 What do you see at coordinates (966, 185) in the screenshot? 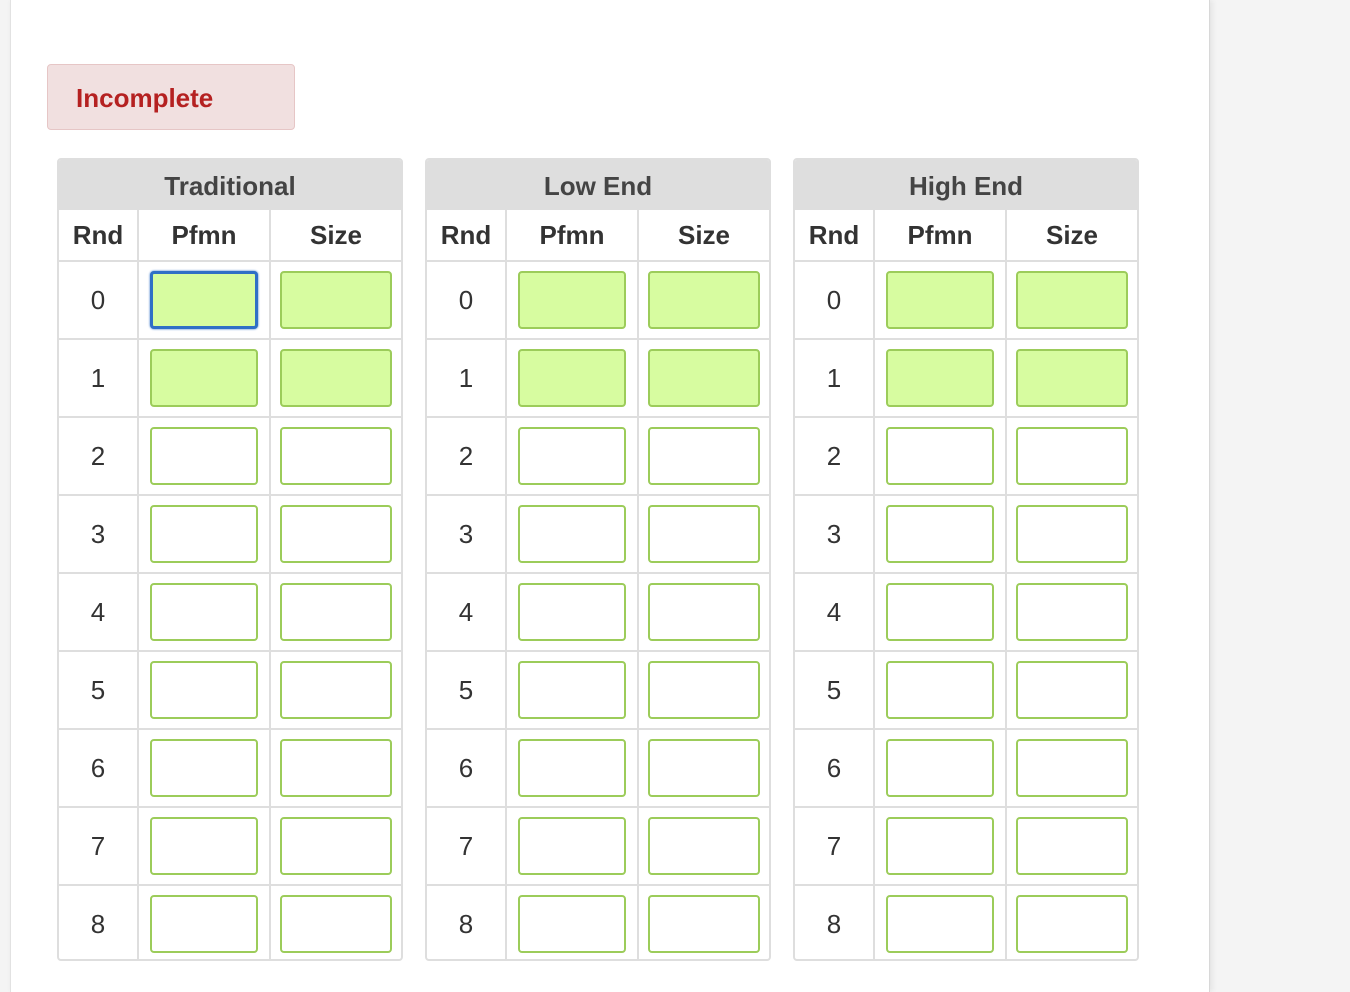
I see `segment-title: High End` at bounding box center [966, 185].